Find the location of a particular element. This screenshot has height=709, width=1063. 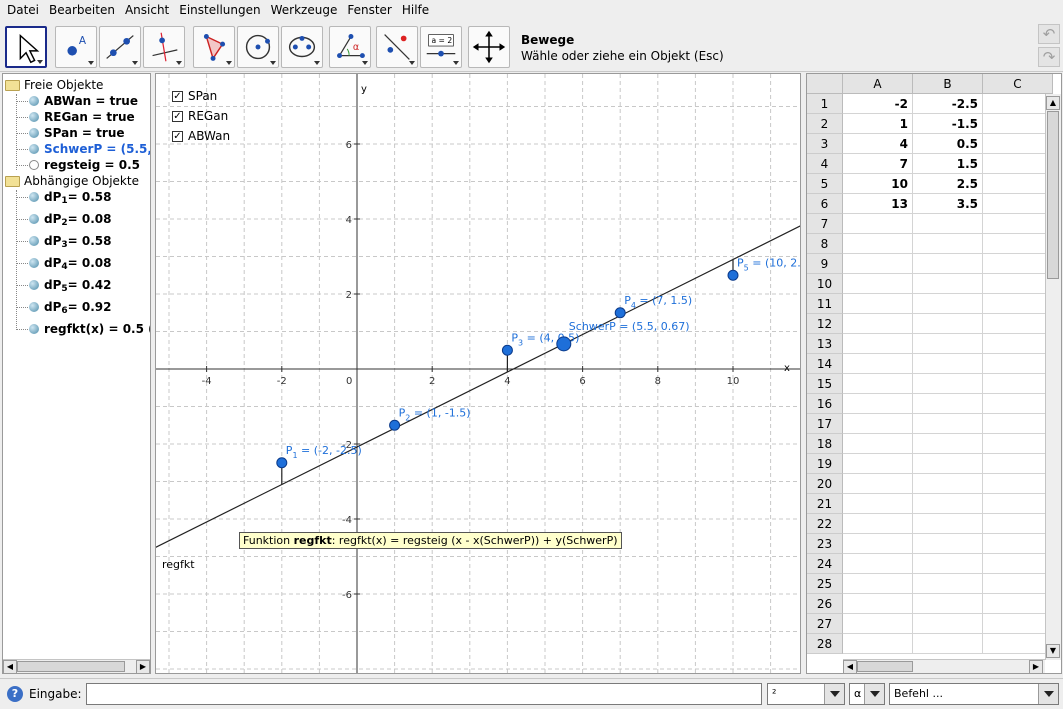

symbol-combo: ² is located at coordinates (806, 694).